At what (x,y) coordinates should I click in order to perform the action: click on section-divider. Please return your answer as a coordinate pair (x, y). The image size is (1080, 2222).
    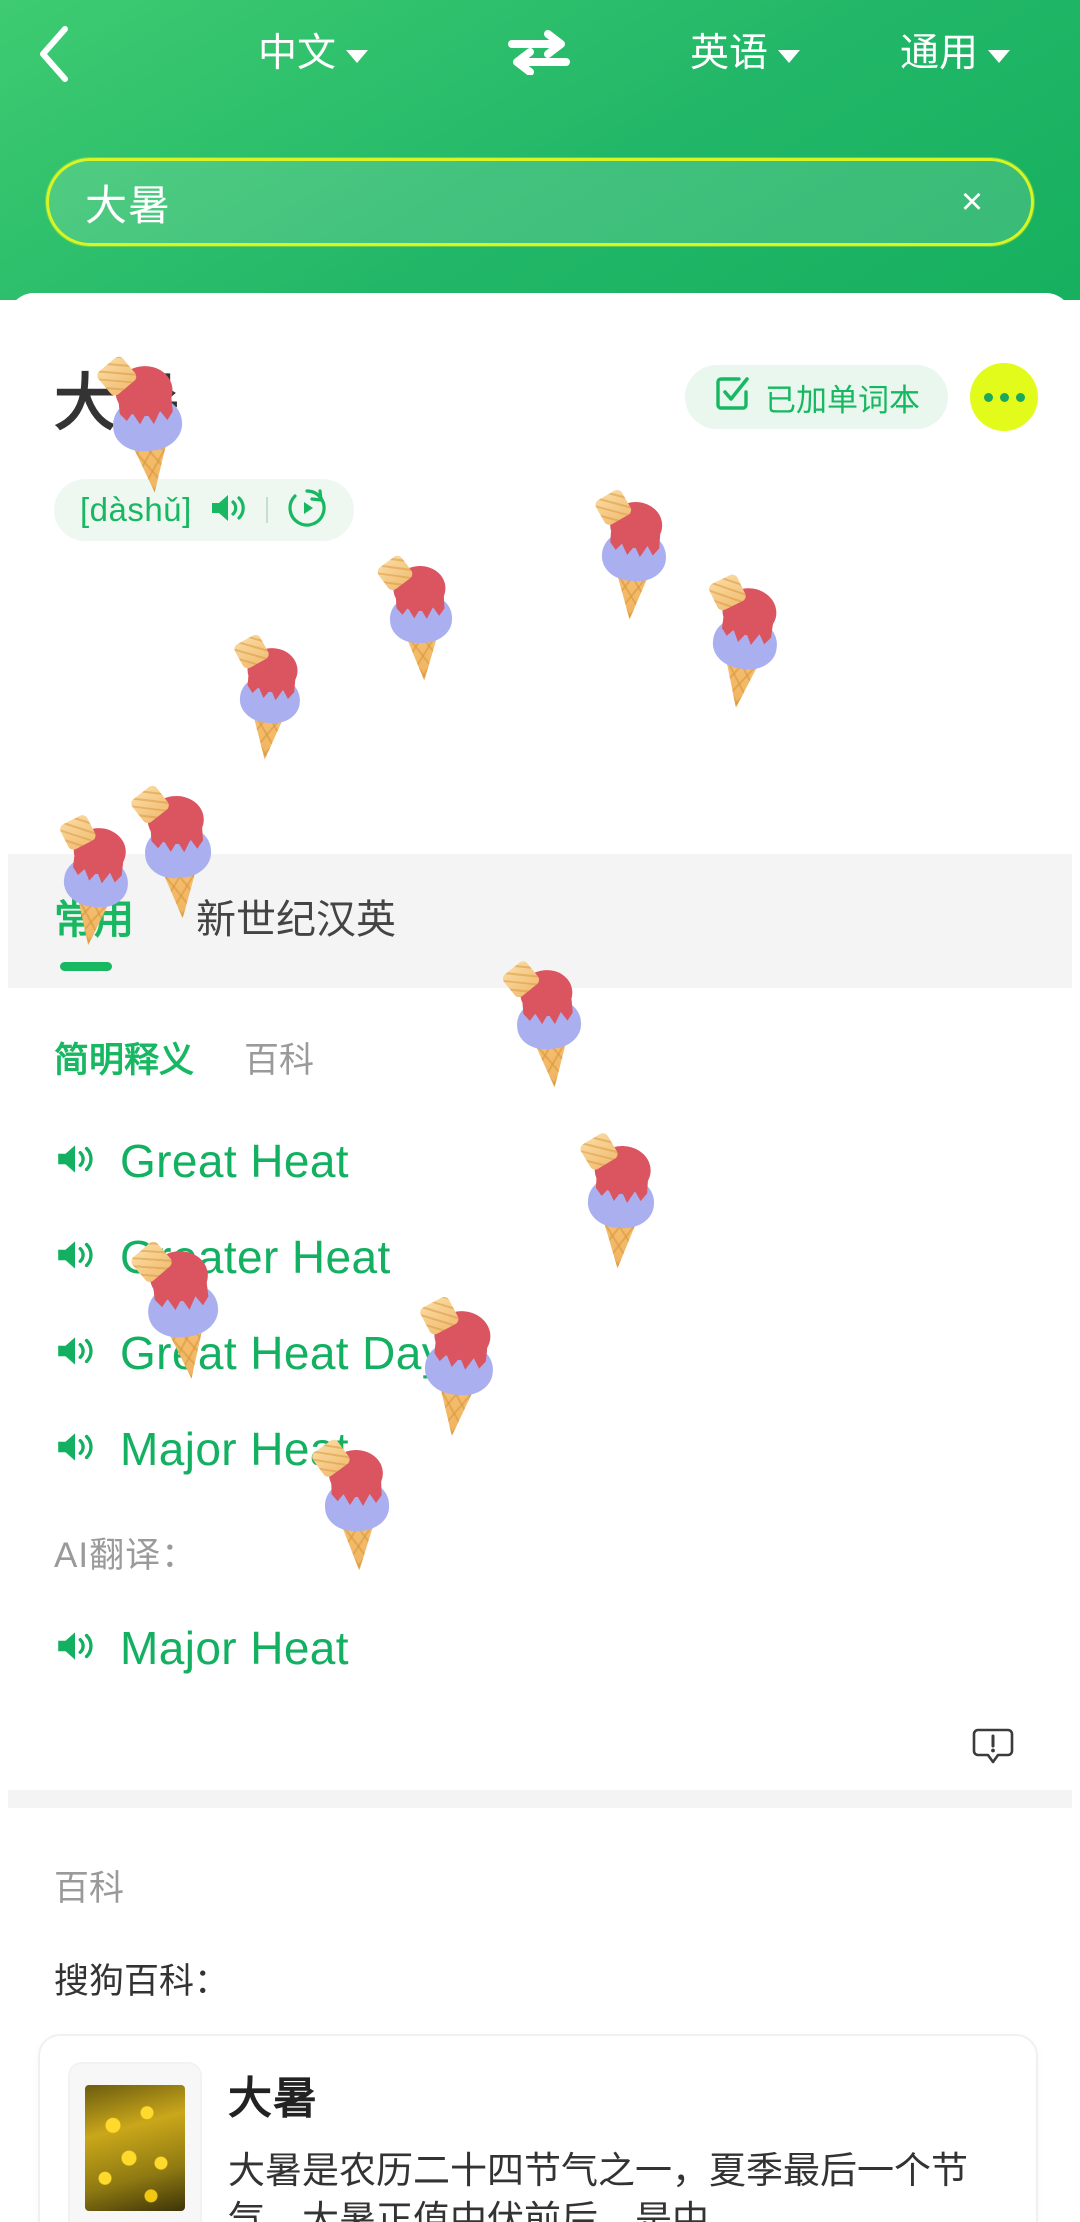
    Looking at the image, I should click on (540, 1799).